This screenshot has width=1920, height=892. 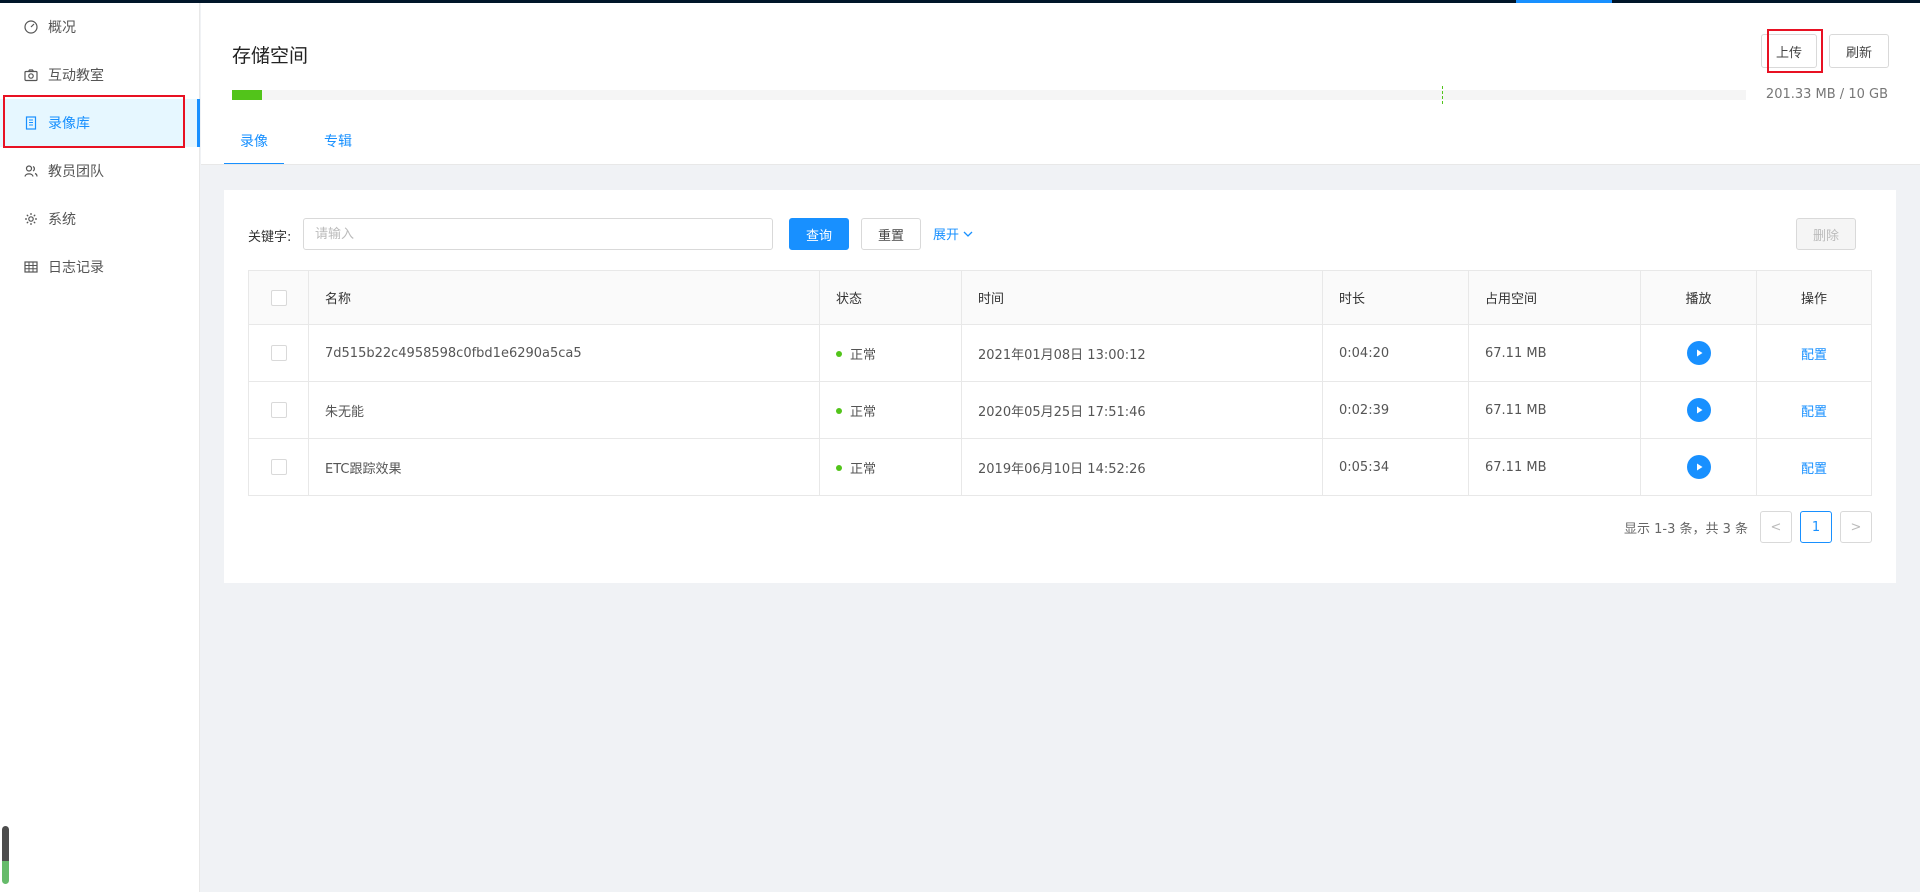 I want to click on storage-progress-marker, so click(x=1442, y=95).